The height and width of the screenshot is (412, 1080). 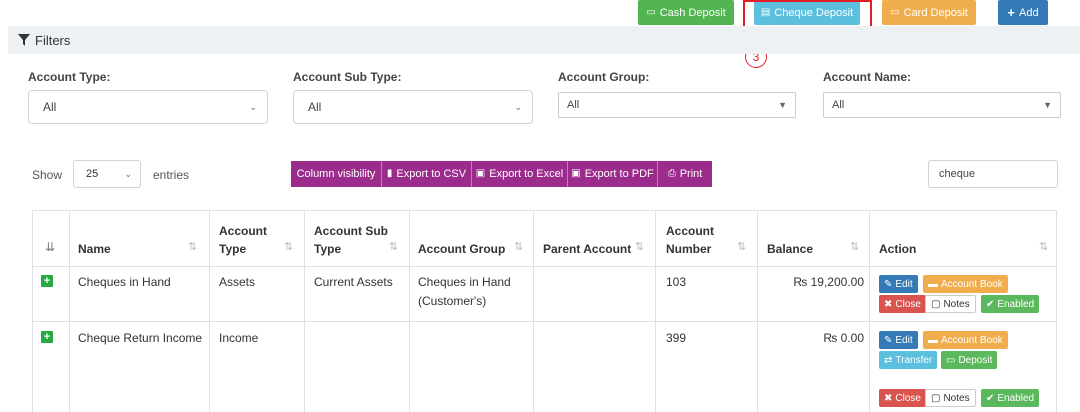 What do you see at coordinates (1023, 12) in the screenshot?
I see `add-button: + Add` at bounding box center [1023, 12].